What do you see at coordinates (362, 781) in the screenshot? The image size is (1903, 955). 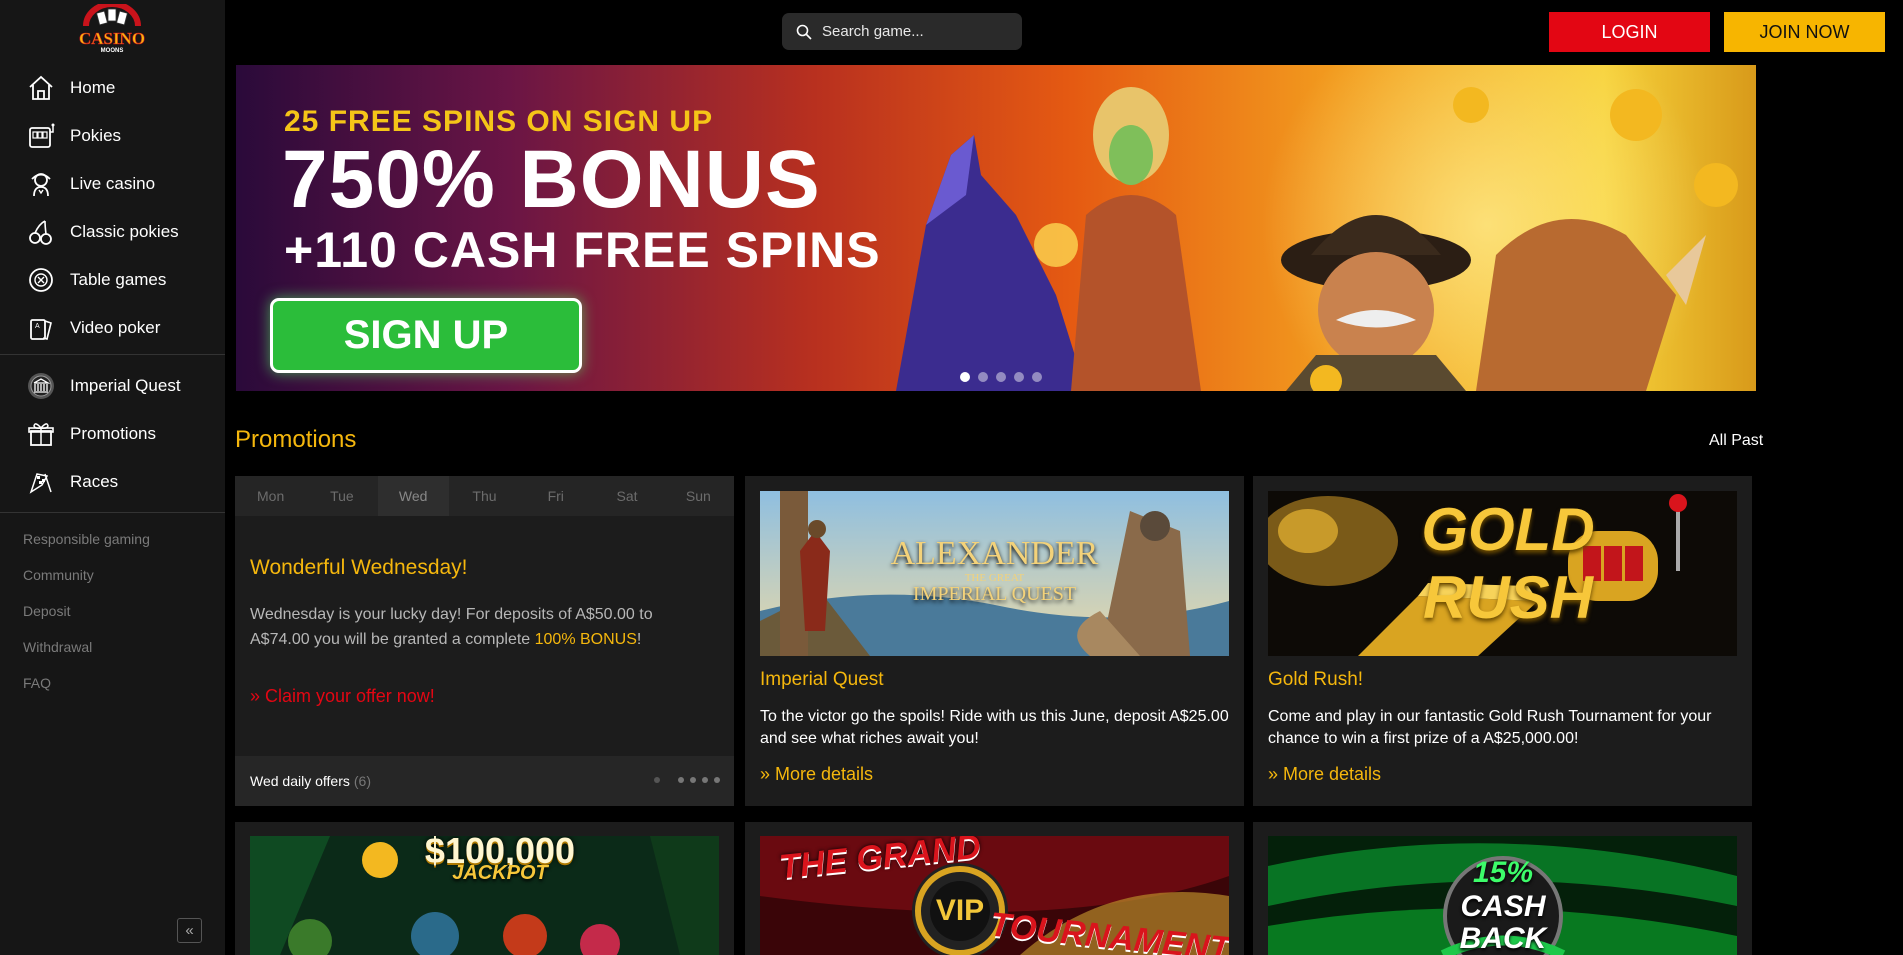 I see `daily-offers-count: (6)` at bounding box center [362, 781].